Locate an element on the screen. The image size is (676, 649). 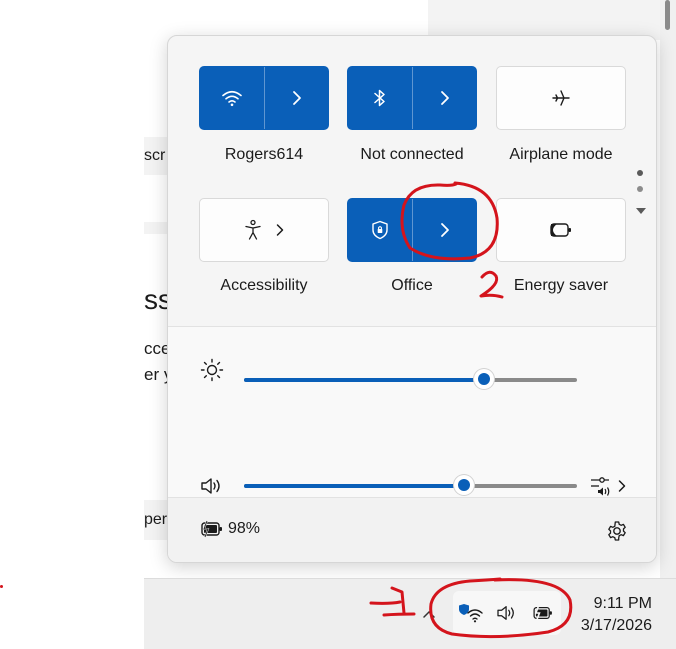
tile-energy-saver is located at coordinates (561, 230).